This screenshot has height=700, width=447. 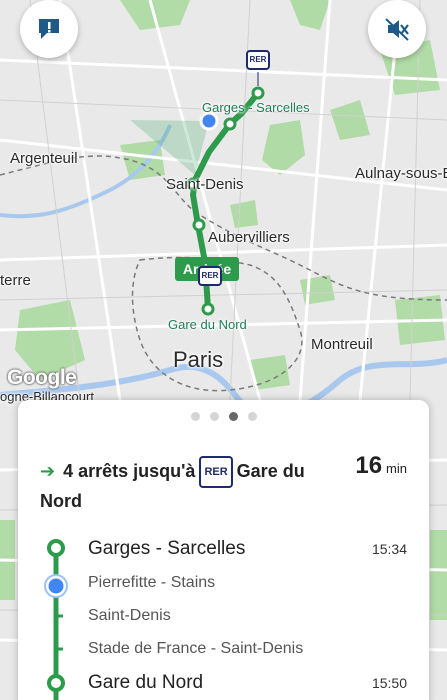 What do you see at coordinates (256, 107) in the screenshot?
I see `station-label-garges: Garges - Sarcelles` at bounding box center [256, 107].